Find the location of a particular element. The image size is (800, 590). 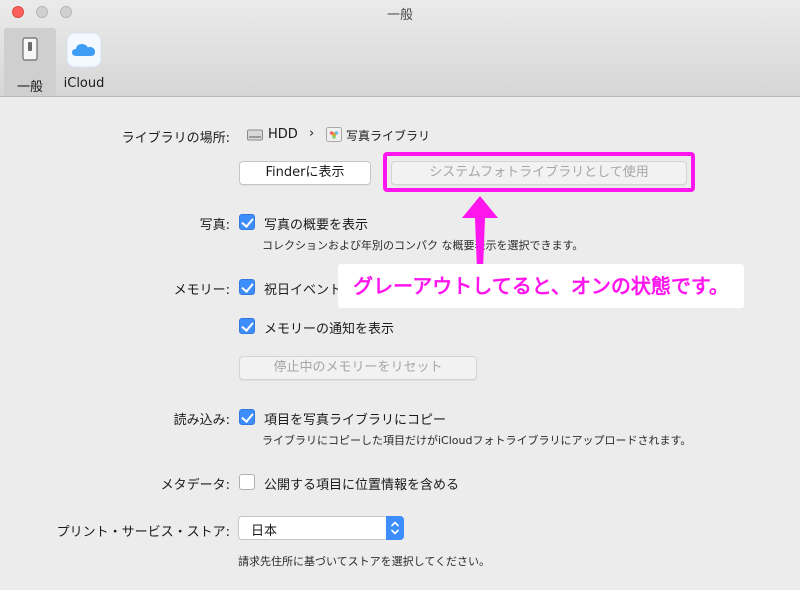

tab-icloud-label: iCloud is located at coordinates (84, 83).